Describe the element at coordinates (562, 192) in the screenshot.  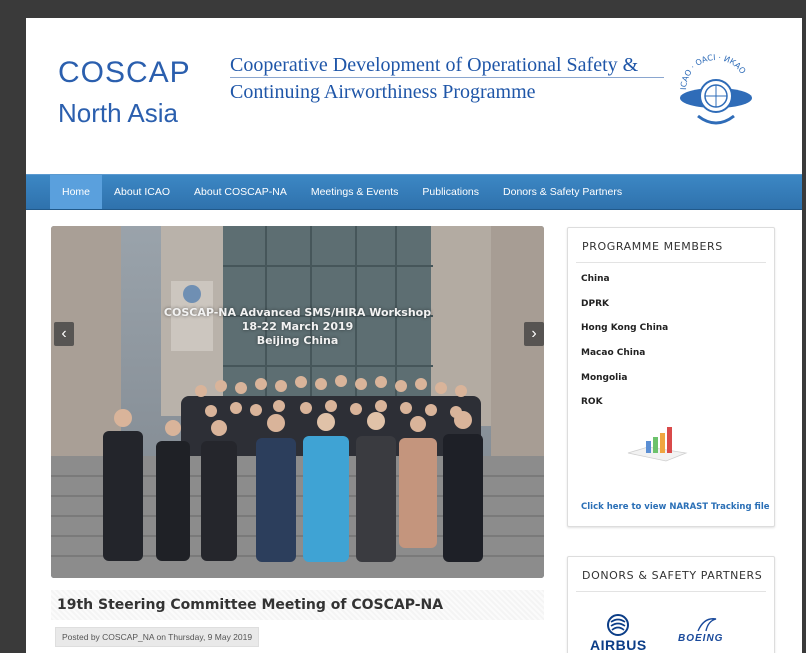
I see `nav-item-donors-partners: Donors & Safety Partners` at that location.